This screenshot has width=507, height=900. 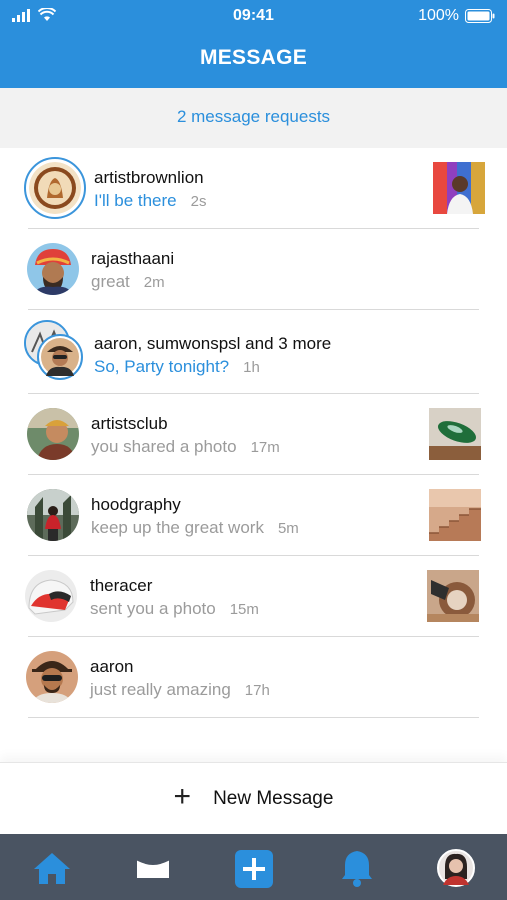 What do you see at coordinates (244, 609) in the screenshot?
I see `conversation-time: 15m` at bounding box center [244, 609].